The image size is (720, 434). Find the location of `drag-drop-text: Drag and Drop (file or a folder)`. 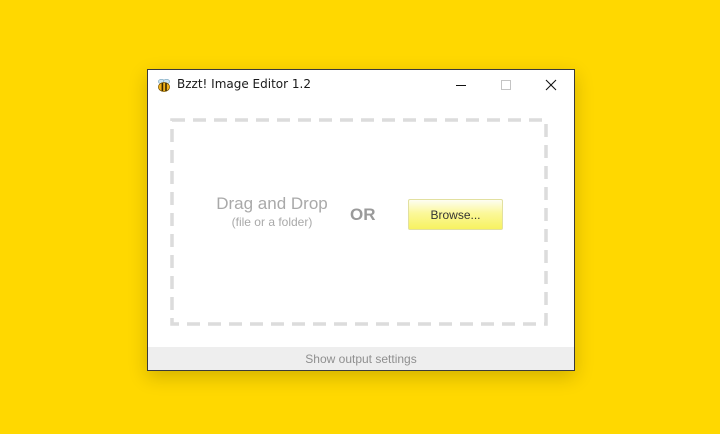

drag-drop-text: Drag and Drop (file or a folder) is located at coordinates (272, 211).